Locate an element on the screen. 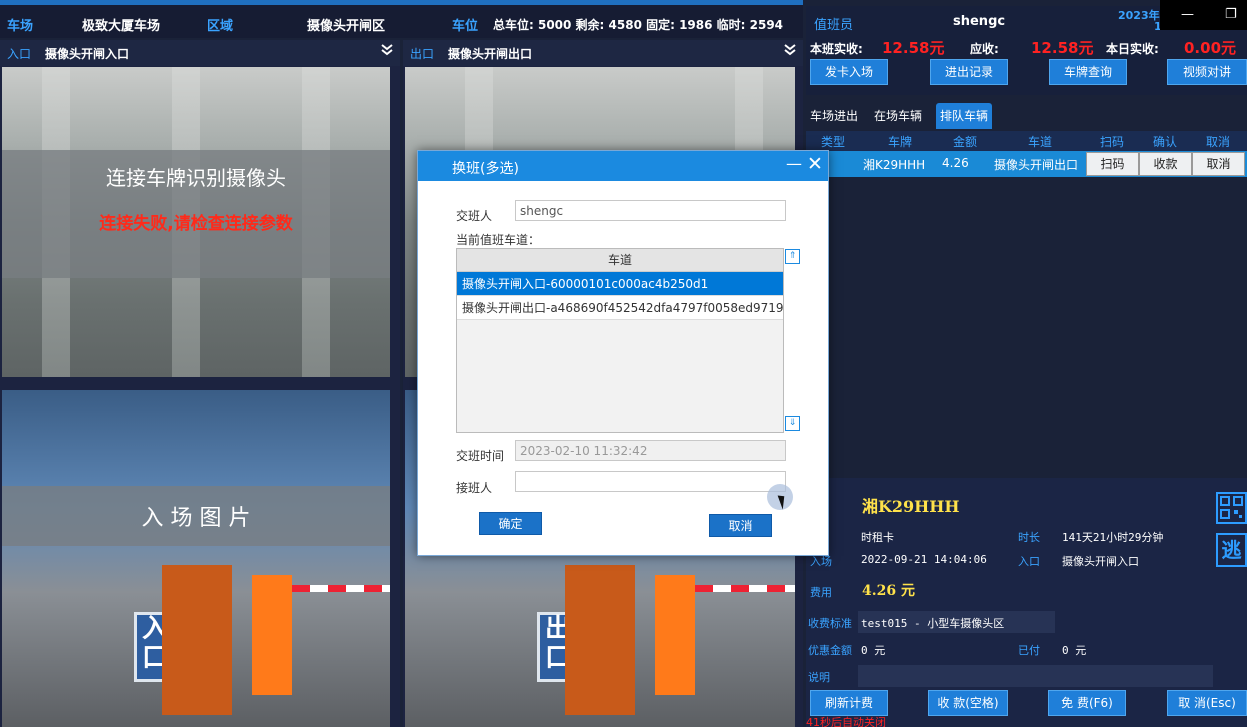 Image resolution: width=1247 pixels, height=727 pixels. standard-field: test015 - 小型车摄像头区 is located at coordinates (956, 622).